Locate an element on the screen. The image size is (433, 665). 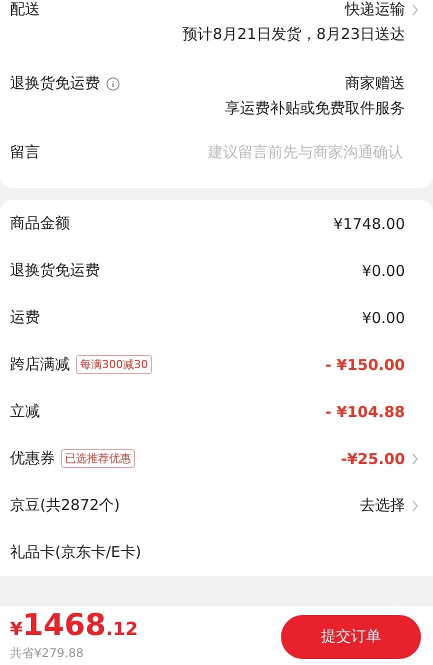
promo-tag: 已选推荐优惠 is located at coordinates (98, 458).